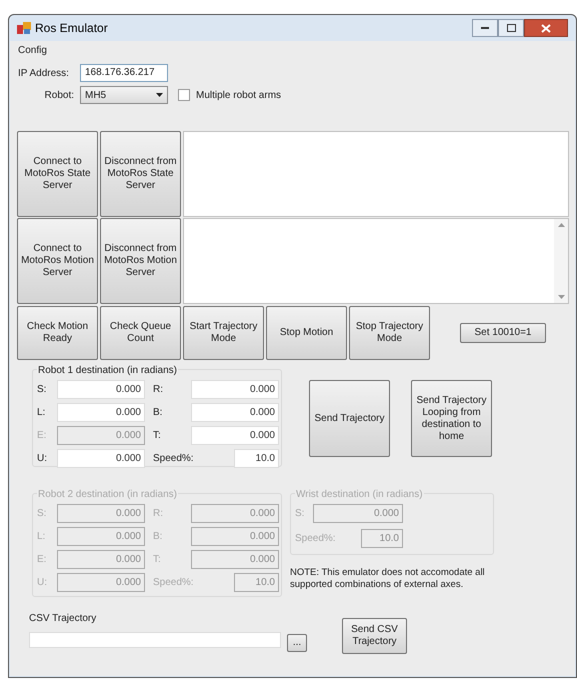  Describe the element at coordinates (57, 261) in the screenshot. I see `button: Connect to MotoRos Motion Server` at that location.